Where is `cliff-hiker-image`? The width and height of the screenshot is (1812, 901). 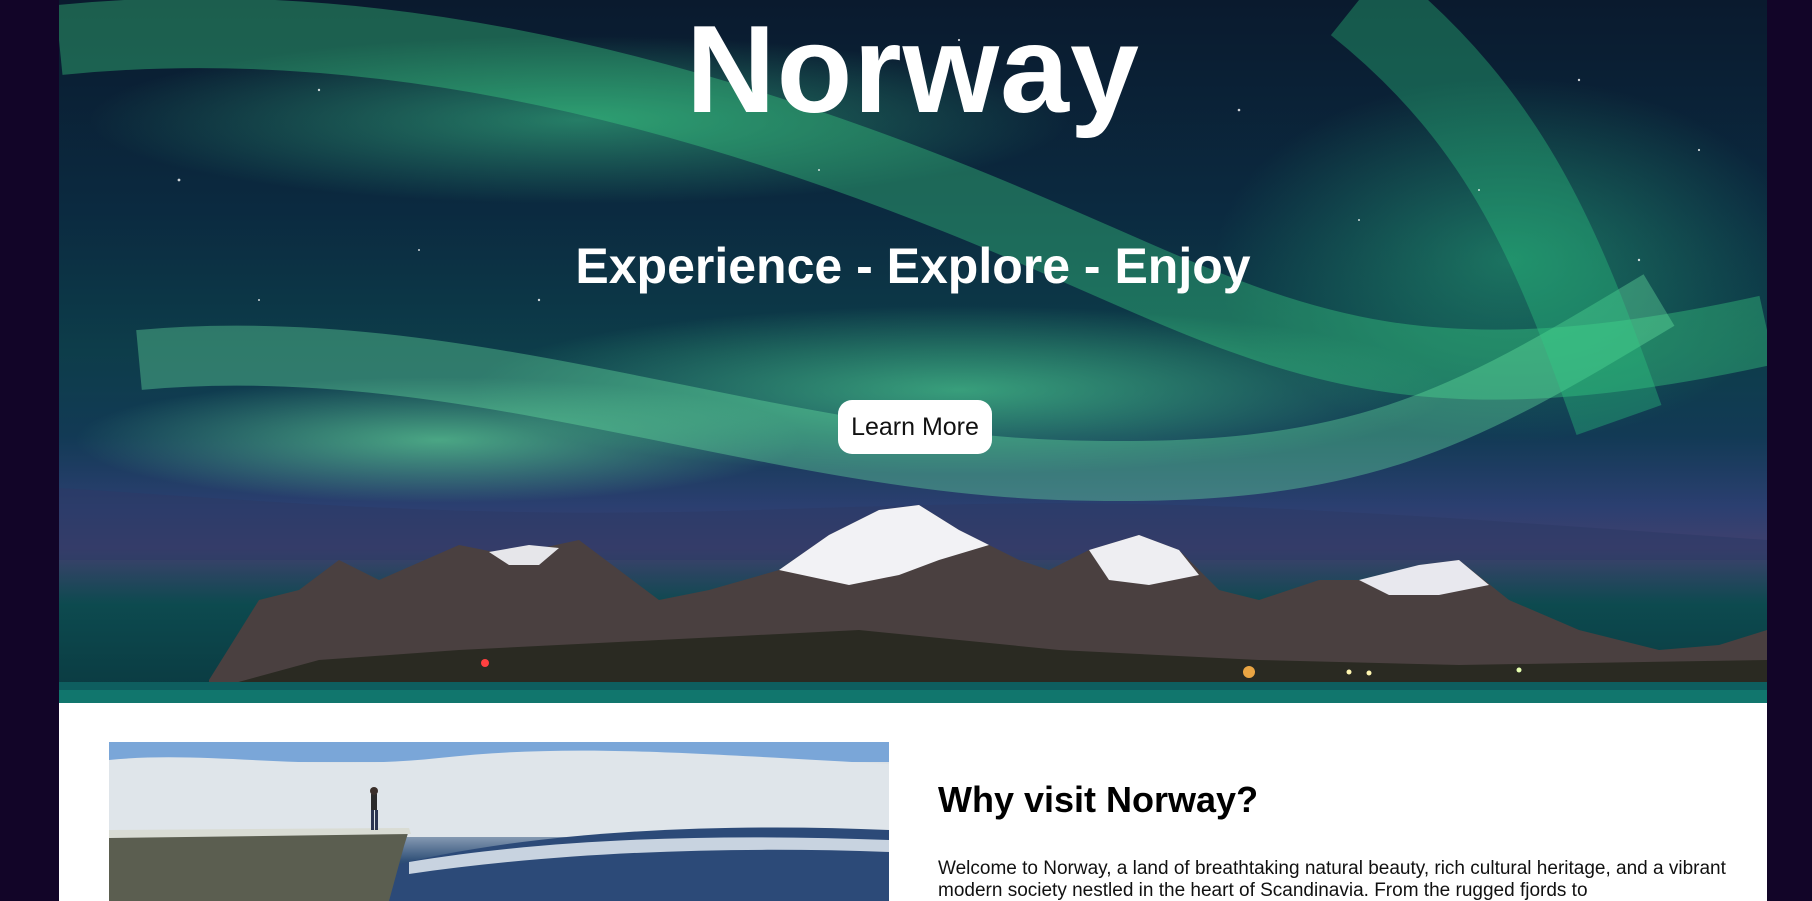
cliff-hiker-image is located at coordinates (499, 821).